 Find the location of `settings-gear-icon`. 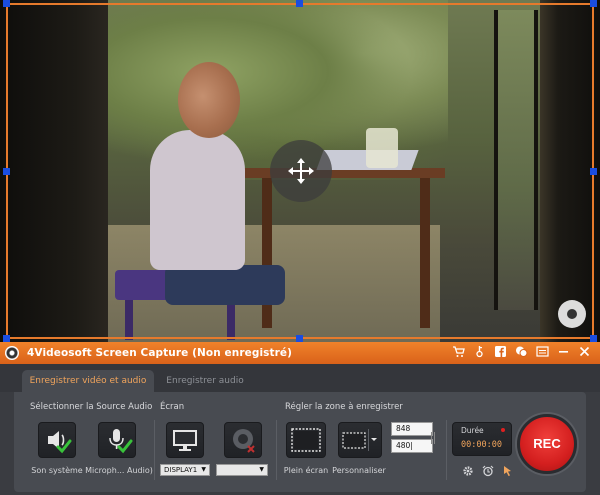

settings-gear-icon is located at coordinates (468, 469).